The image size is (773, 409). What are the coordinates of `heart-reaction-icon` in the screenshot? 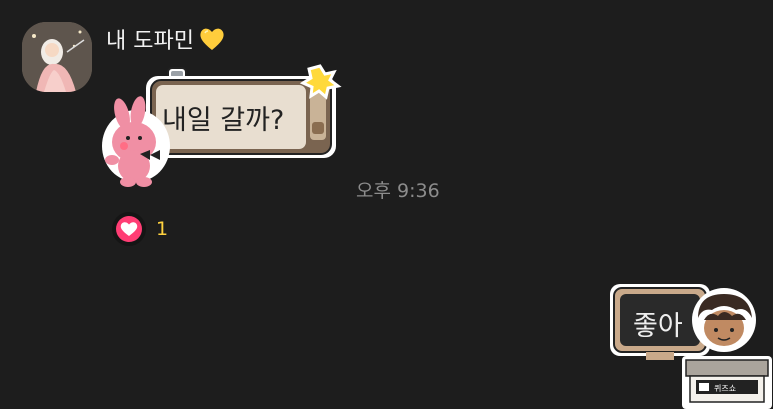 It's located at (129, 229).